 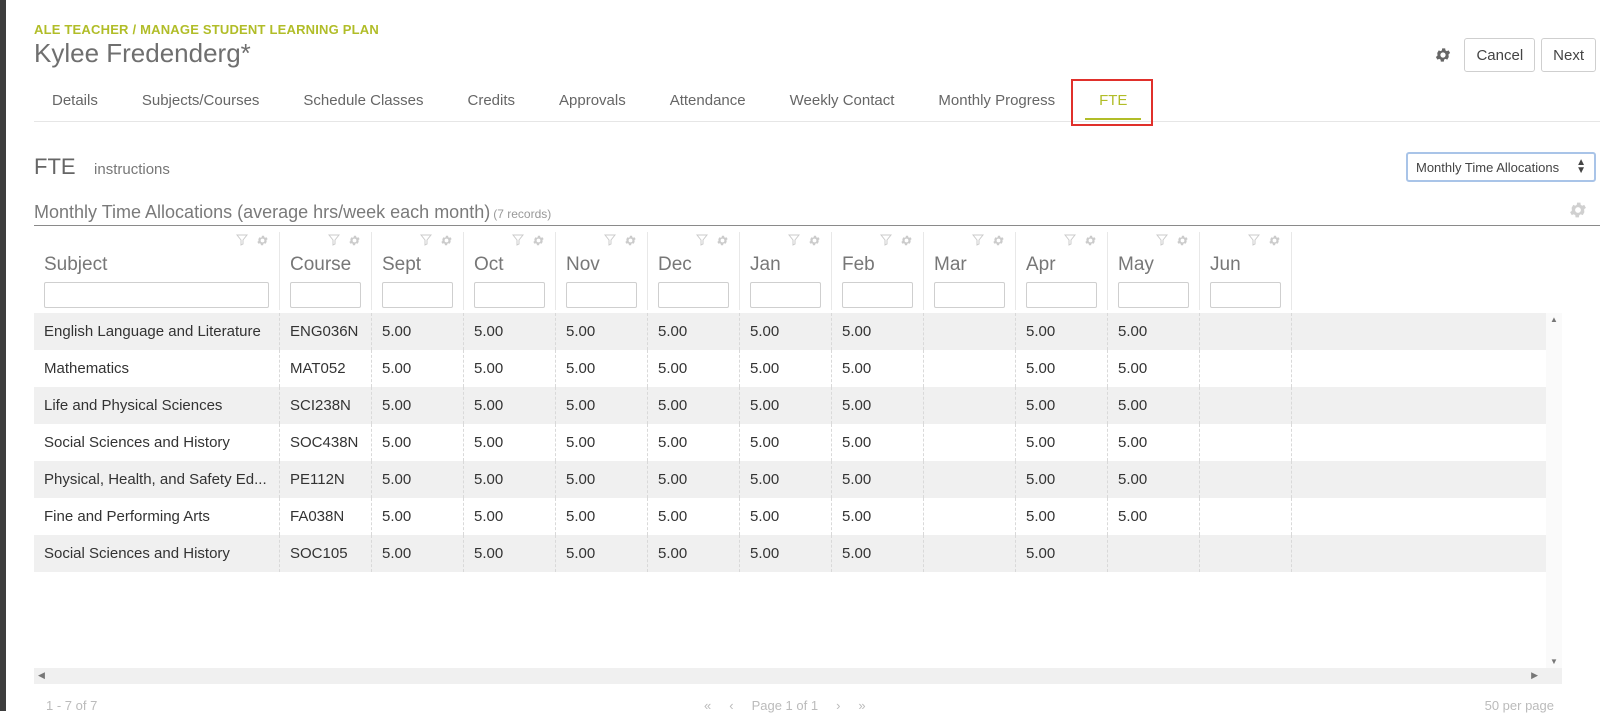 I want to click on horizontal-scrollbar: ◀ ▶, so click(x=798, y=676).